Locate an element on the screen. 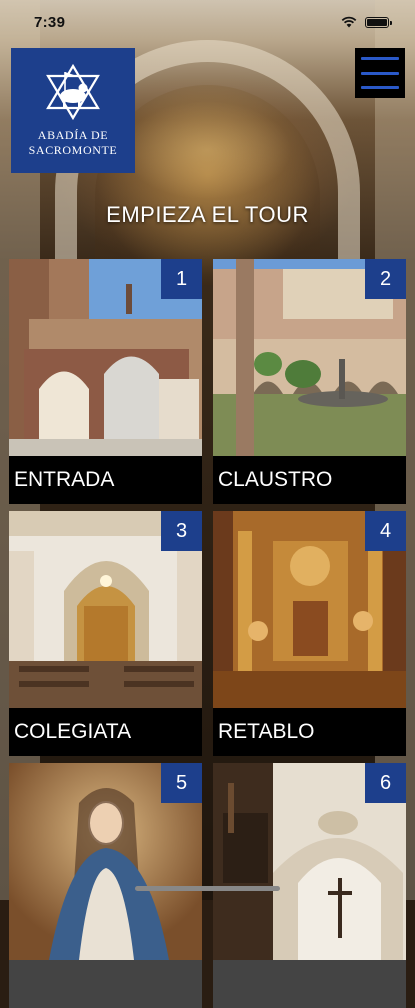 This screenshot has width=415, height=1008. logo-text-line2: SACROMONTE is located at coordinates (73, 150).